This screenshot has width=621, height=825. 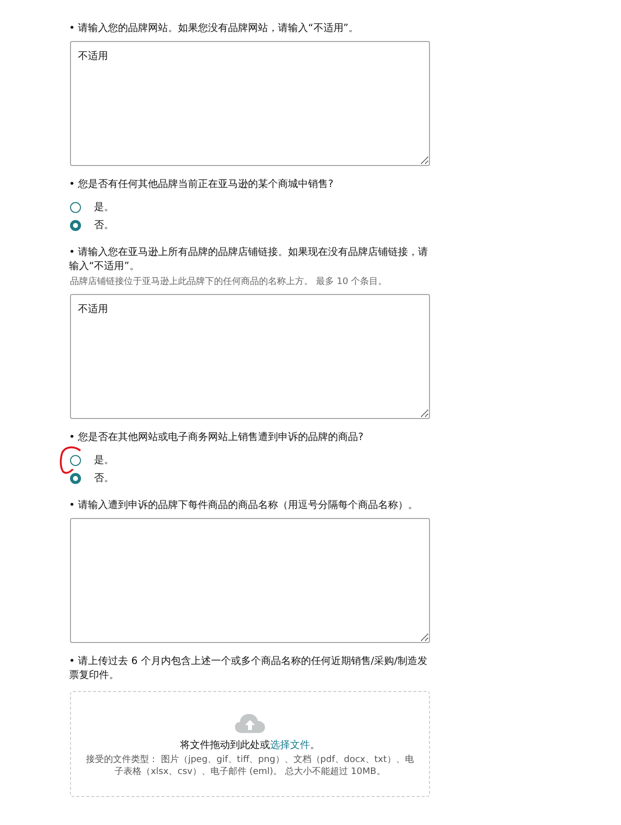 What do you see at coordinates (214, 29) in the screenshot?
I see `question-label: • 请输入您的品牌网站。如果您没有品牌网站，请输入“不适用”。` at bounding box center [214, 29].